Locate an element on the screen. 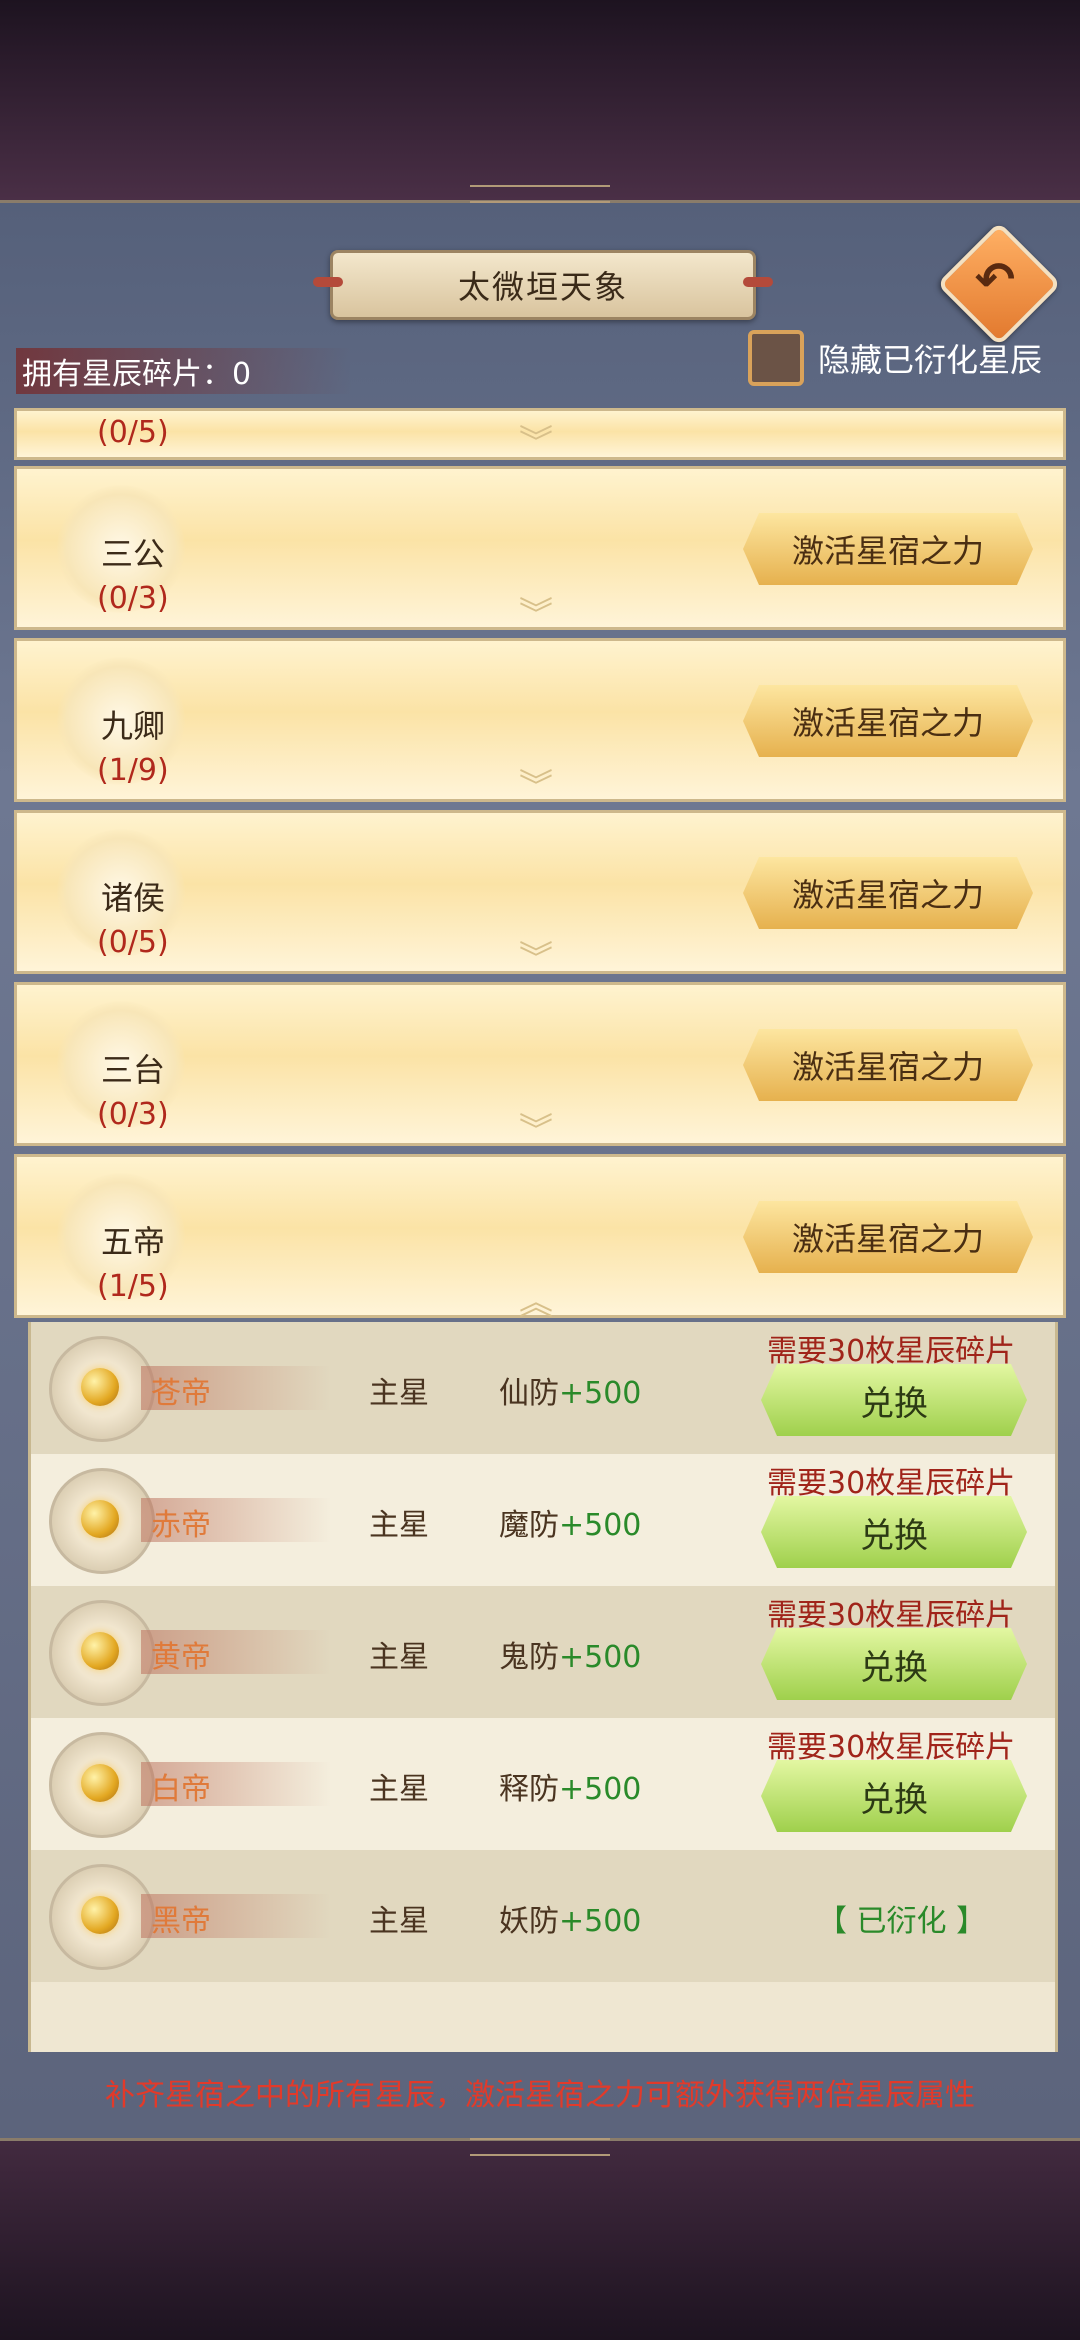 The image size is (1080, 2340). constellation-name: 三台 is located at coordinates (133, 1070).